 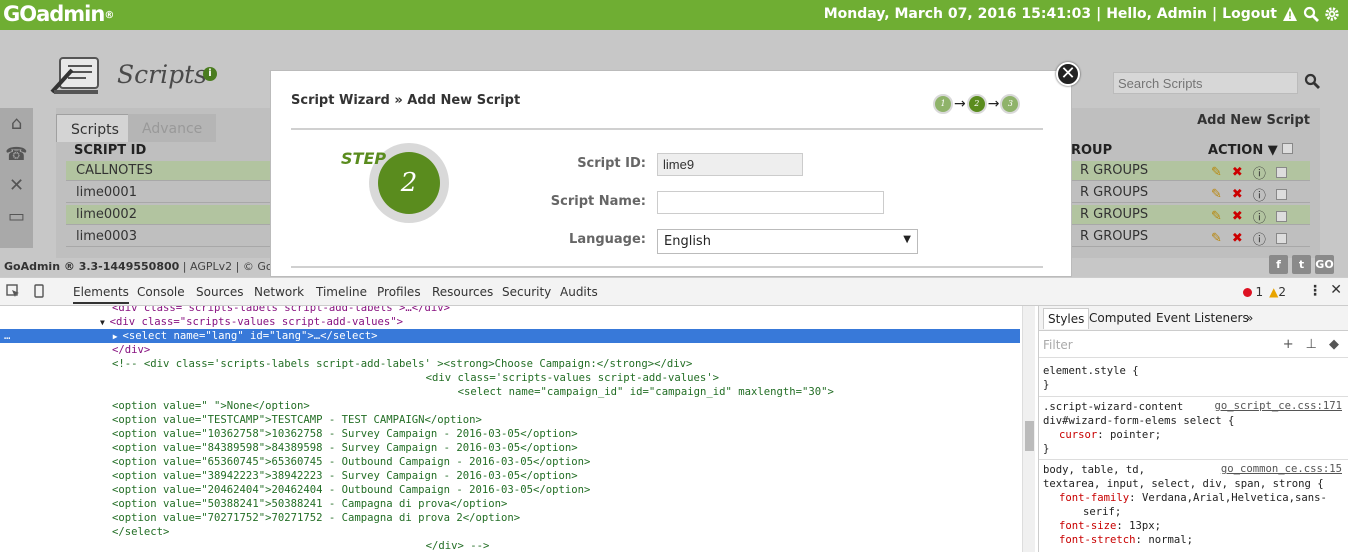 What do you see at coordinates (730, 164) in the screenshot?
I see `script-id-field` at bounding box center [730, 164].